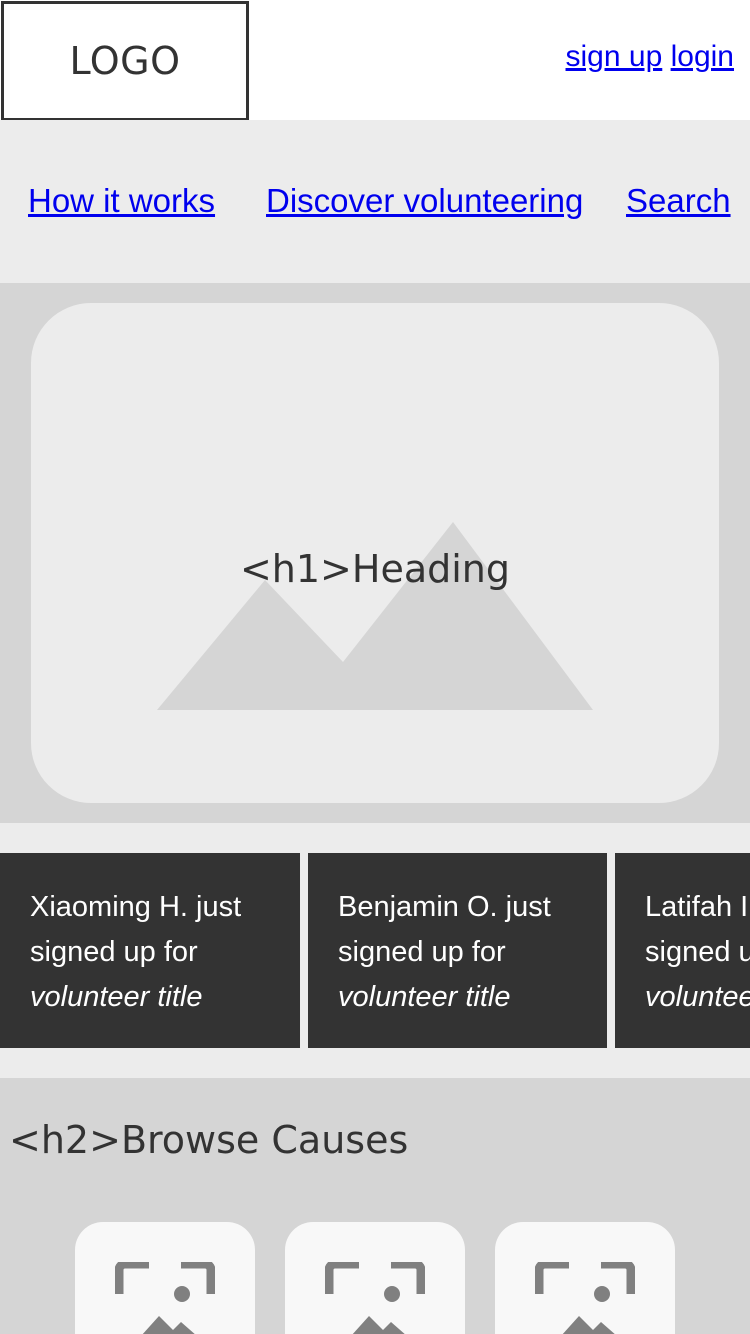  I want to click on auth-links: sign up login, so click(650, 57).